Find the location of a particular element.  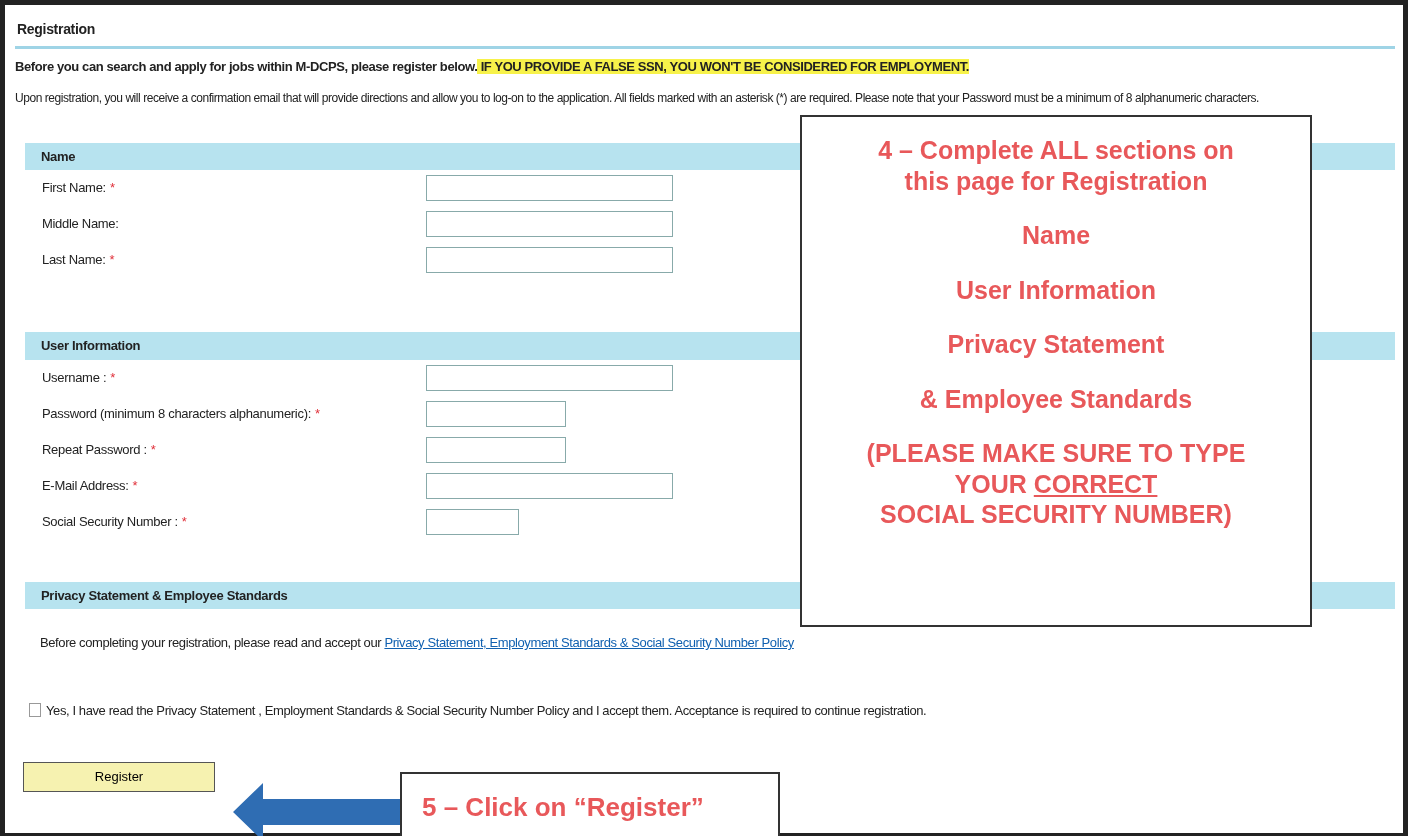

privacy-text: Before completing your registration, please read and accept our Privacy Statement, Employment Standards & Social Security Number Policy is located at coordinates (417, 643).